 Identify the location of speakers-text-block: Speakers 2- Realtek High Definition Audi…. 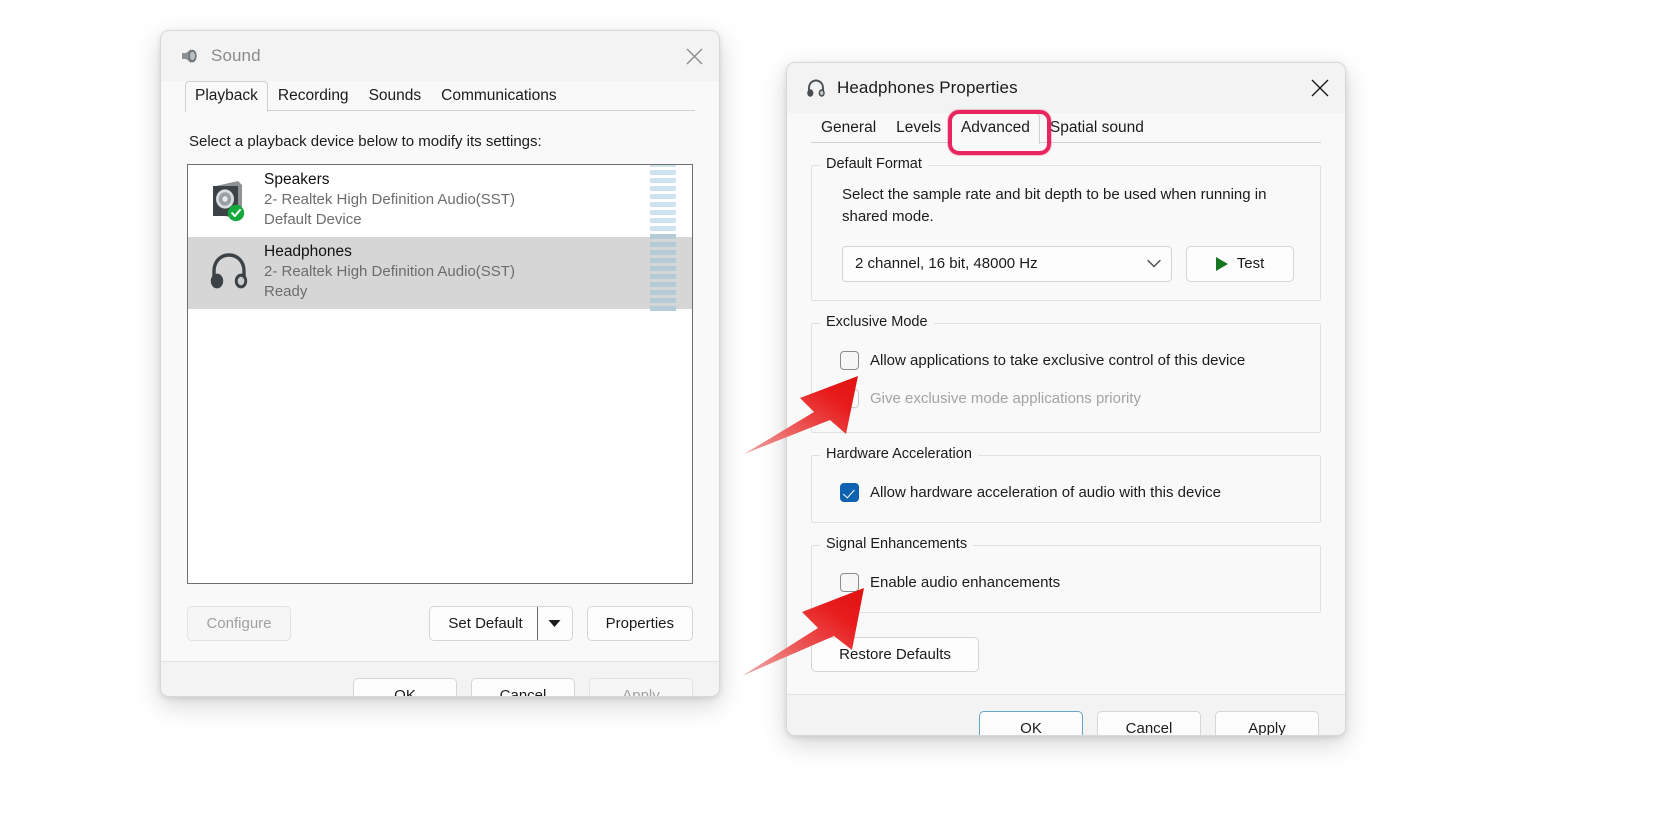
(457, 200).